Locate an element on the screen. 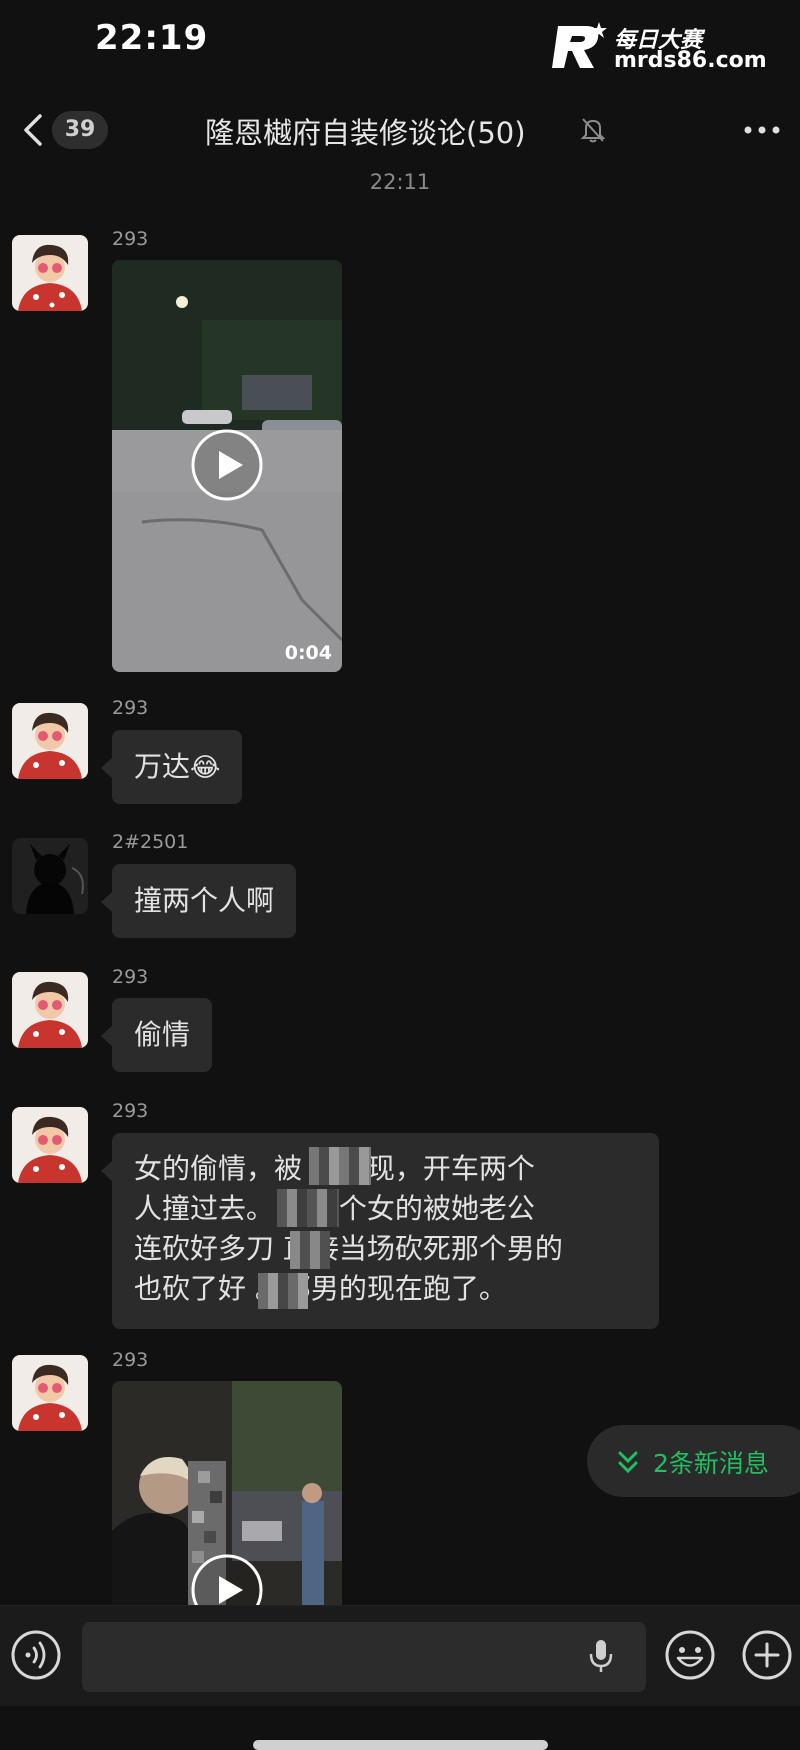 Image resolution: width=800 pixels, height=1750 pixels. message-text: 撞两个人啊 is located at coordinates (204, 900).